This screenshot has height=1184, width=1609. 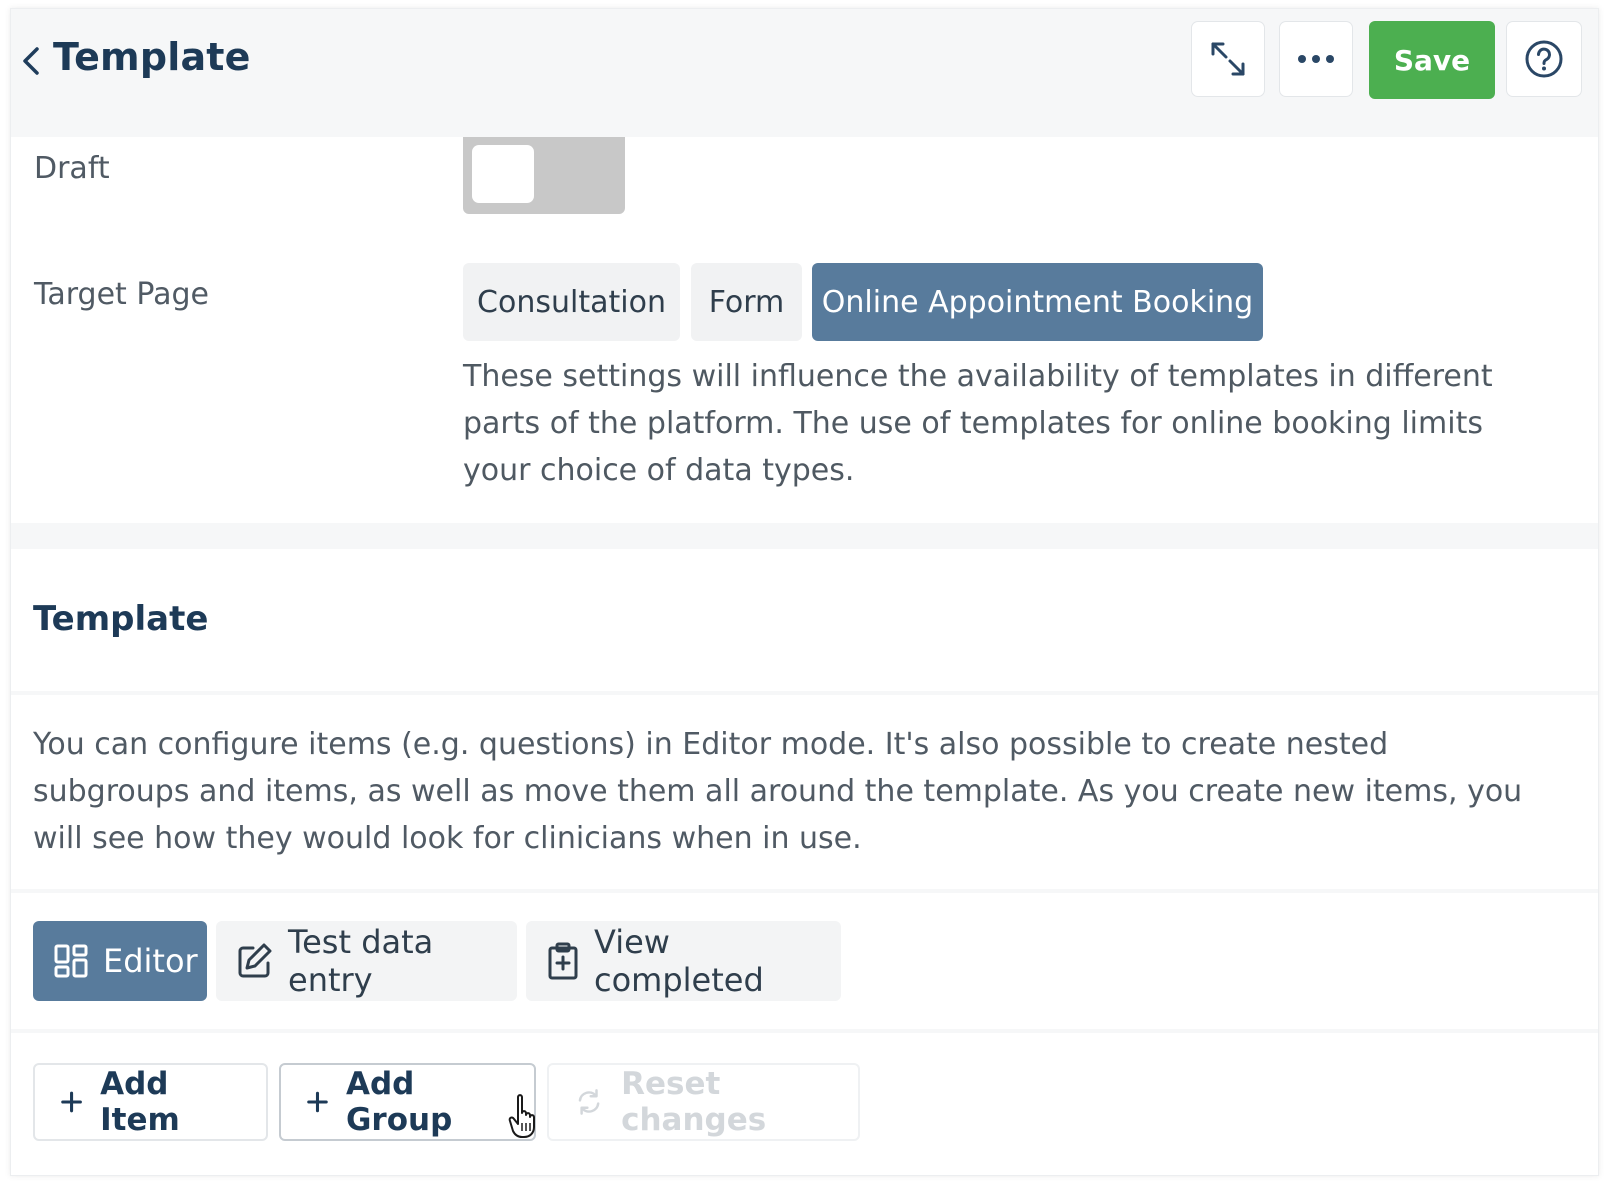 I want to click on help-button, so click(x=1544, y=59).